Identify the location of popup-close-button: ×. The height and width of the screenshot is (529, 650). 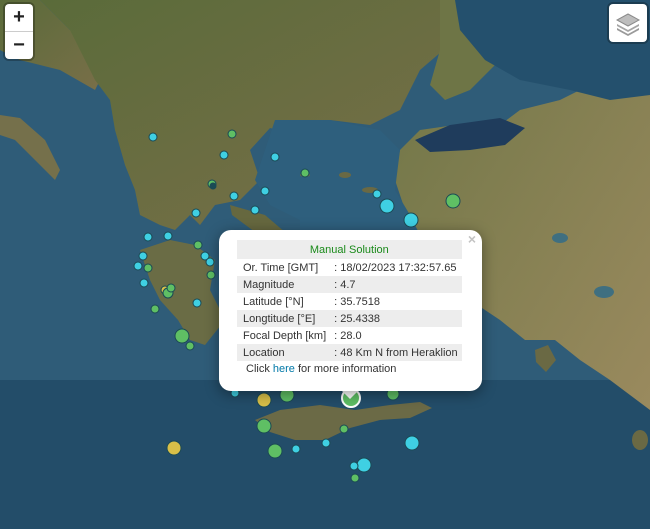
(472, 239).